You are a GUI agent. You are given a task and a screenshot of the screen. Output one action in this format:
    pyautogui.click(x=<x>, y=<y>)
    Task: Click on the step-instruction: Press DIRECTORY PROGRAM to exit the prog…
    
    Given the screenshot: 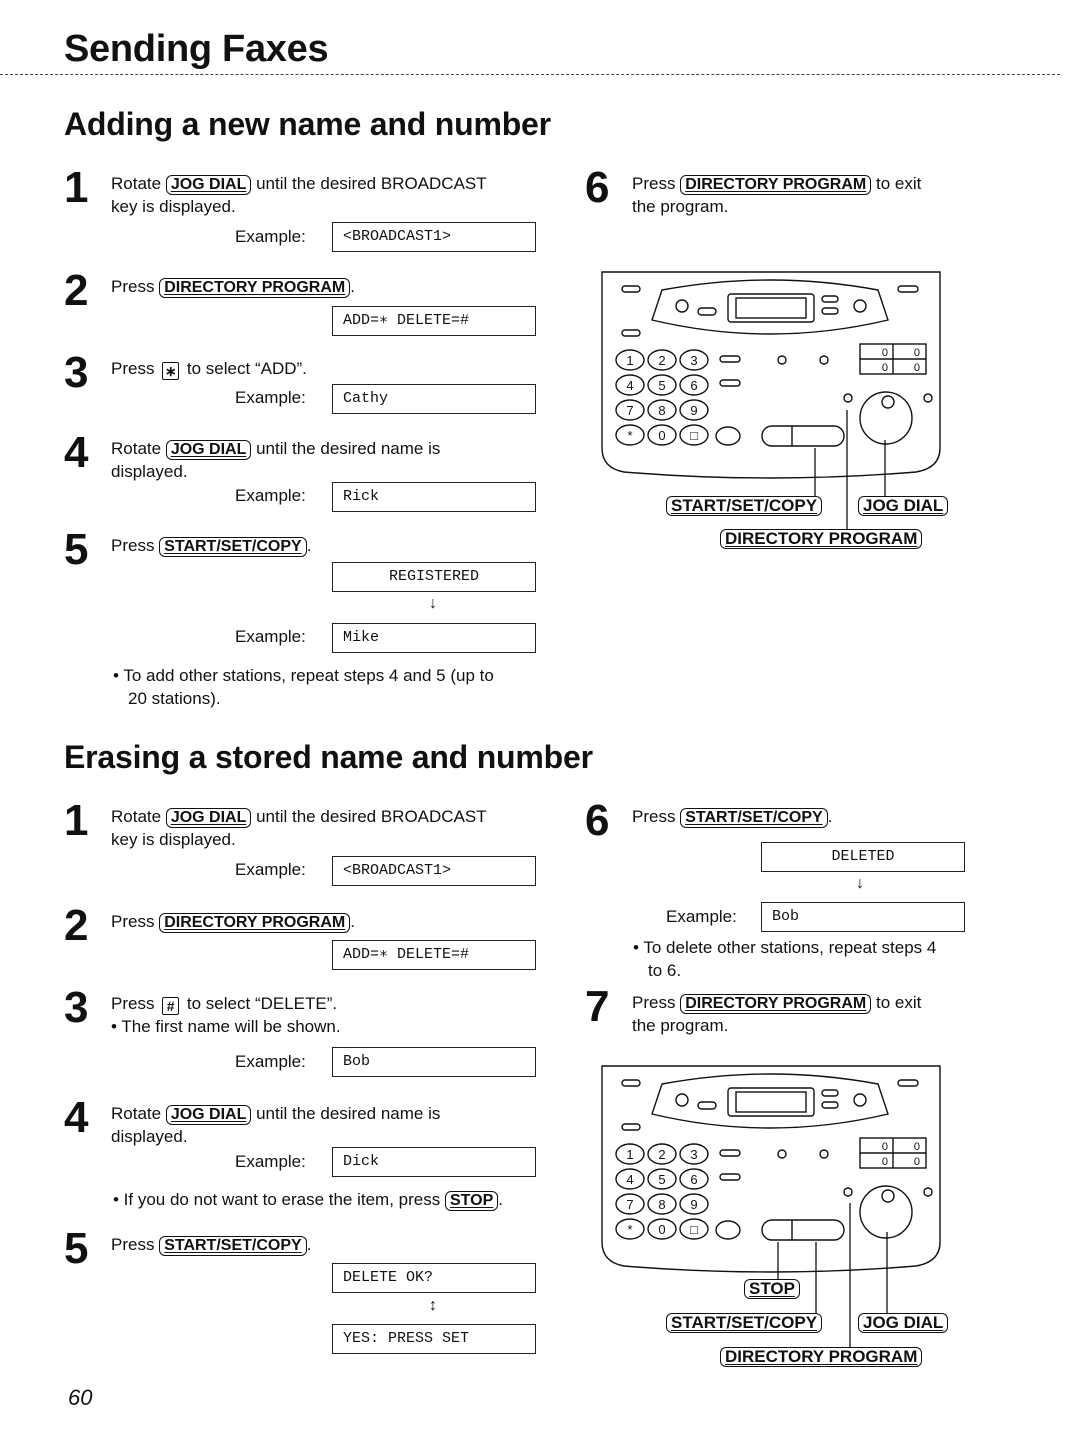 What is the action you would take?
    pyautogui.click(x=777, y=1014)
    